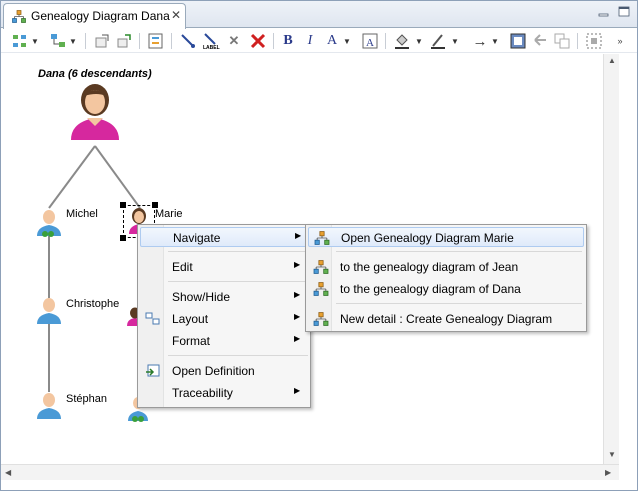 The width and height of the screenshot is (638, 491). What do you see at coordinates (224, 237) in the screenshot?
I see `menu-item-navigate: Navigate ▶` at bounding box center [224, 237].